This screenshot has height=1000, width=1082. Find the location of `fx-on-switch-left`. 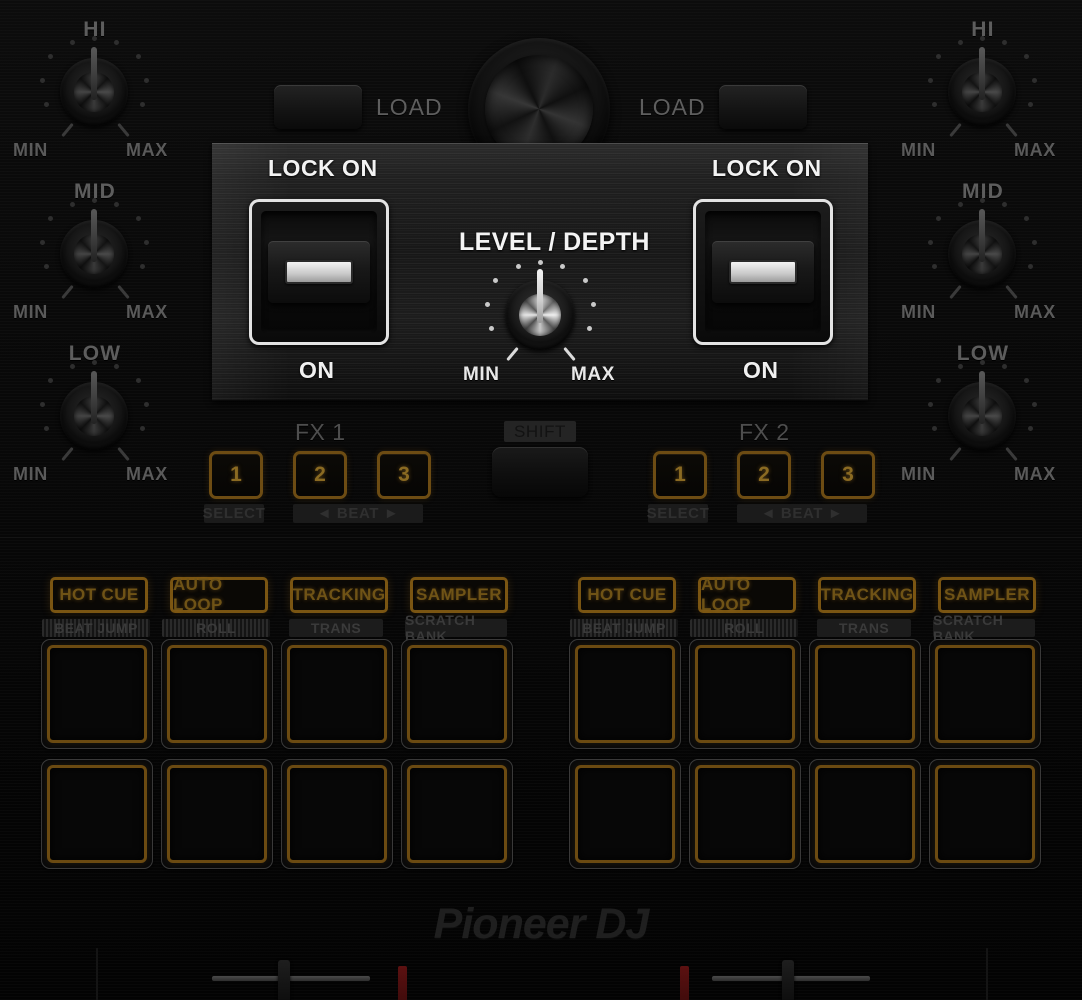

fx-on-switch-left is located at coordinates (319, 272).